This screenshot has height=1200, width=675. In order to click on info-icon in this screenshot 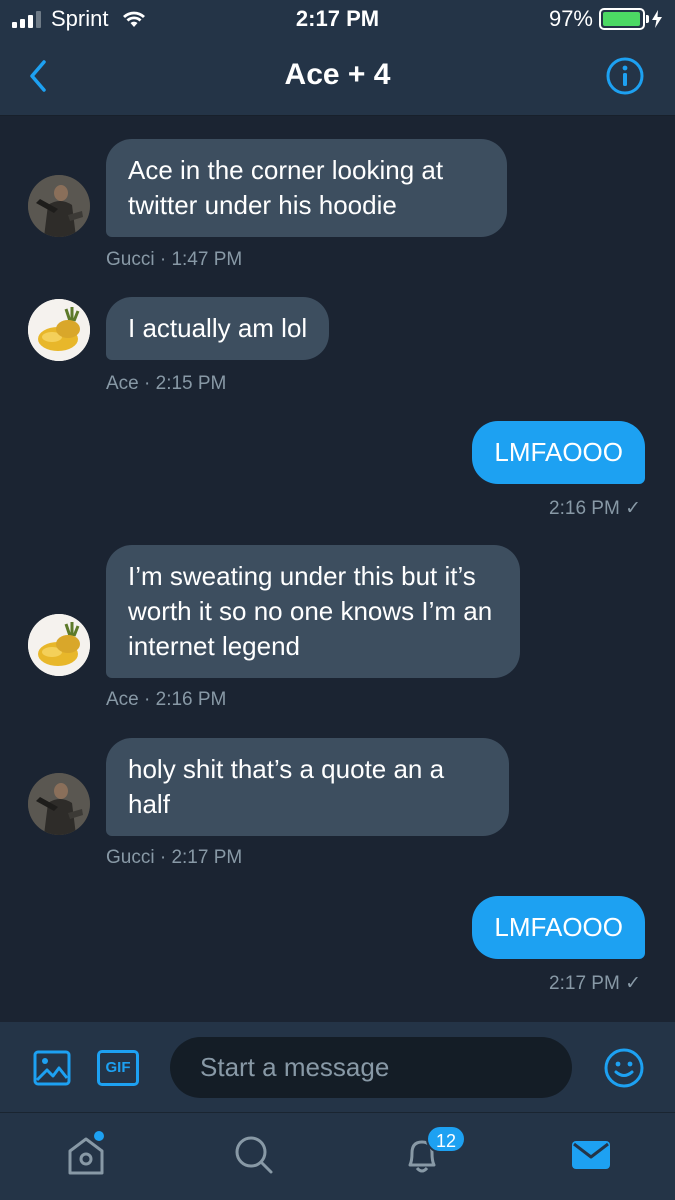, I will do `click(625, 76)`.